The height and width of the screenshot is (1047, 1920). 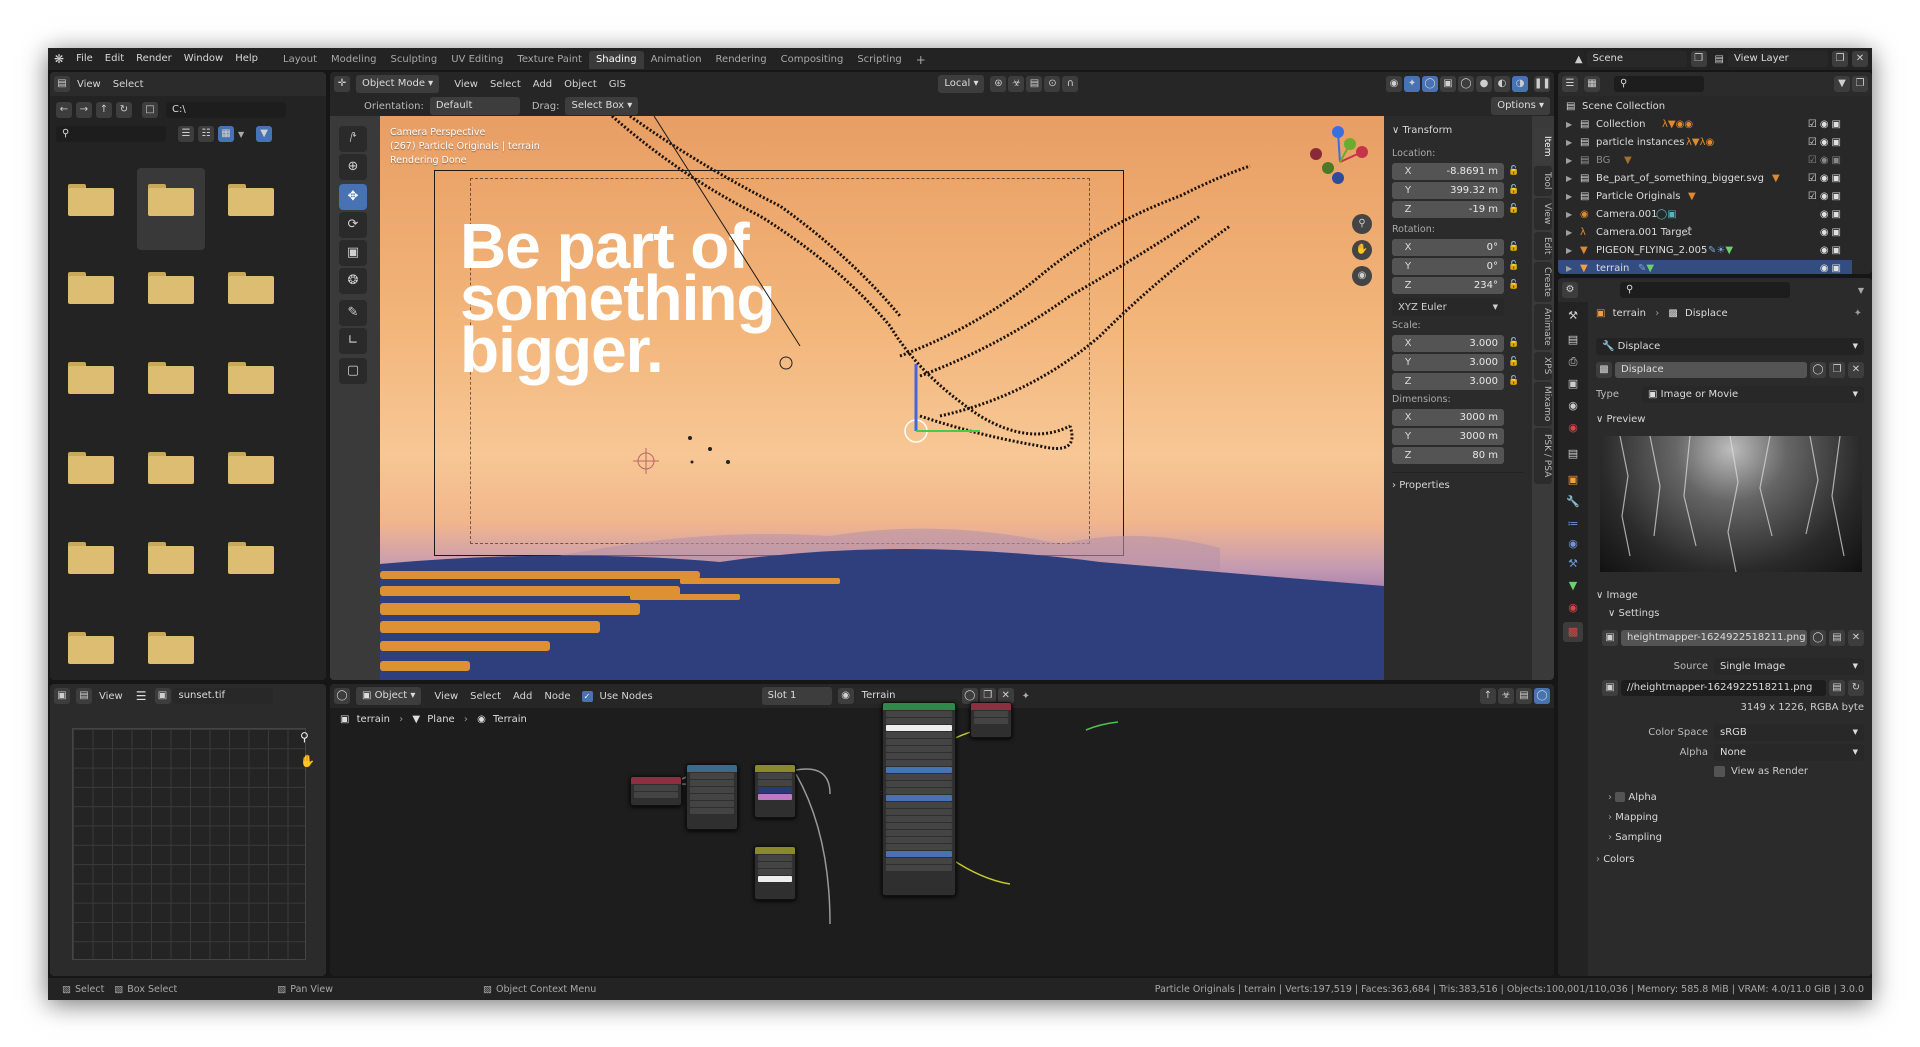 I want to click on properties-search-input: ⚲, so click(x=1705, y=290).